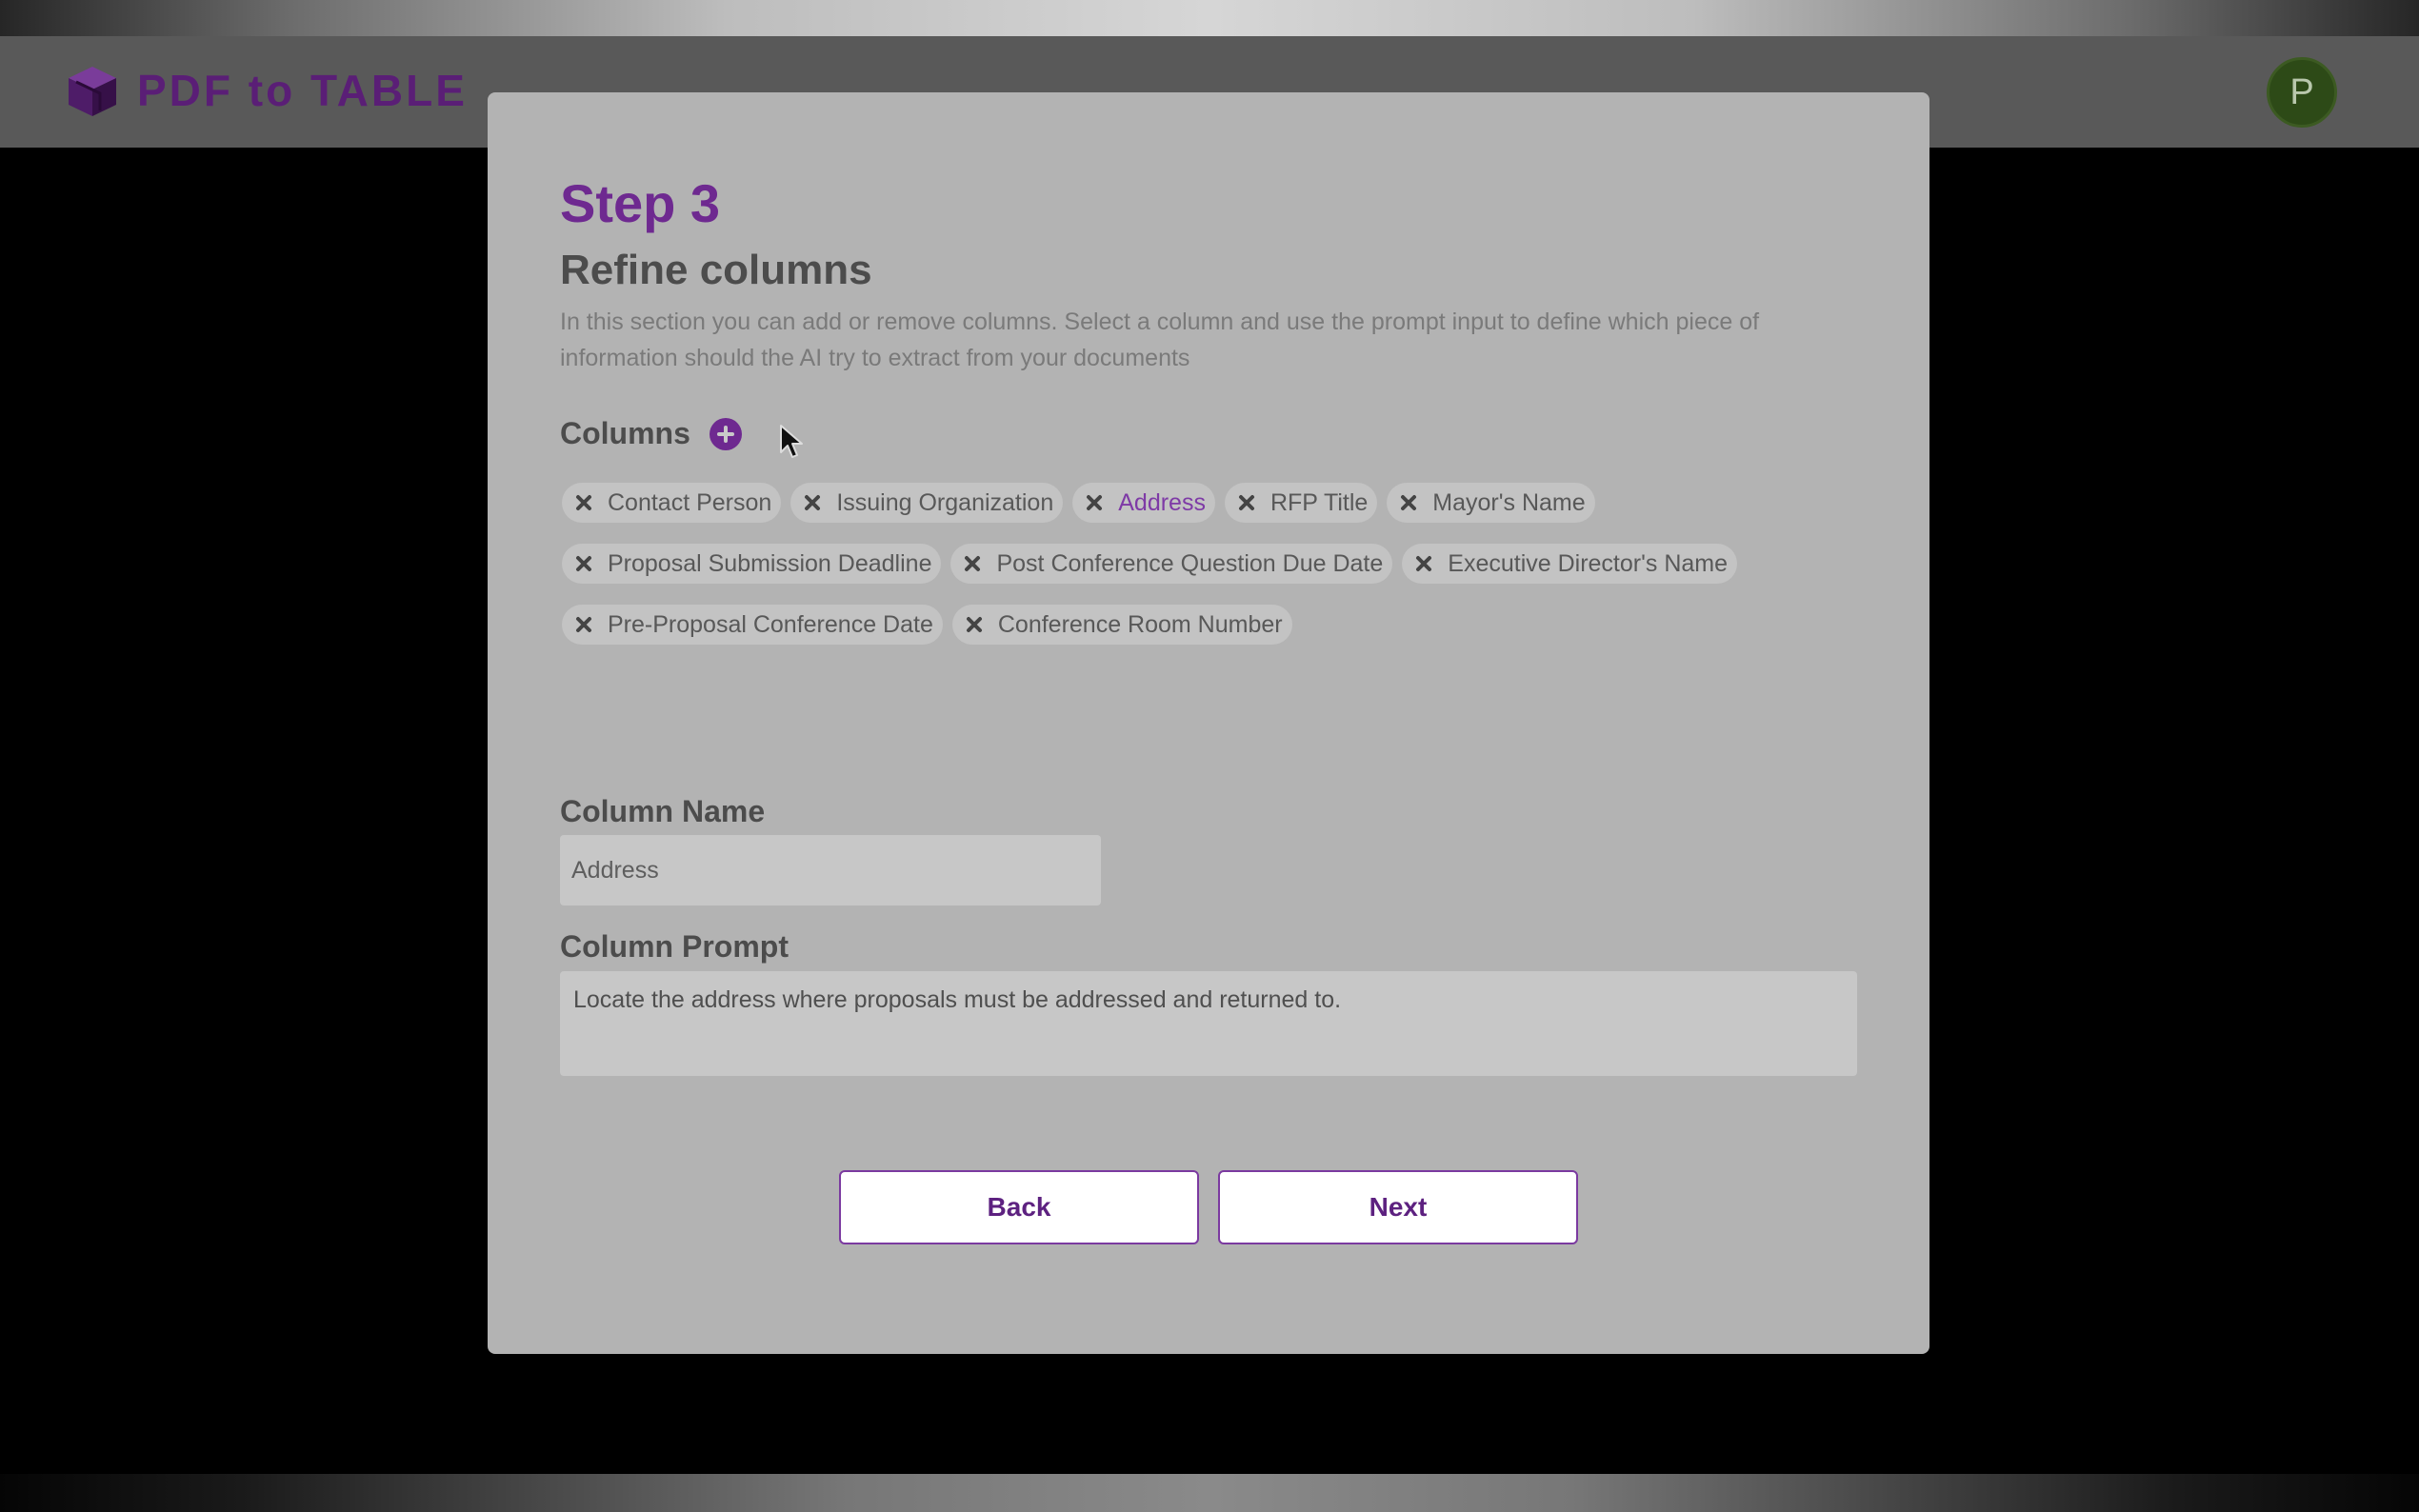  Describe the element at coordinates (830, 870) in the screenshot. I see `column-name-input` at that location.